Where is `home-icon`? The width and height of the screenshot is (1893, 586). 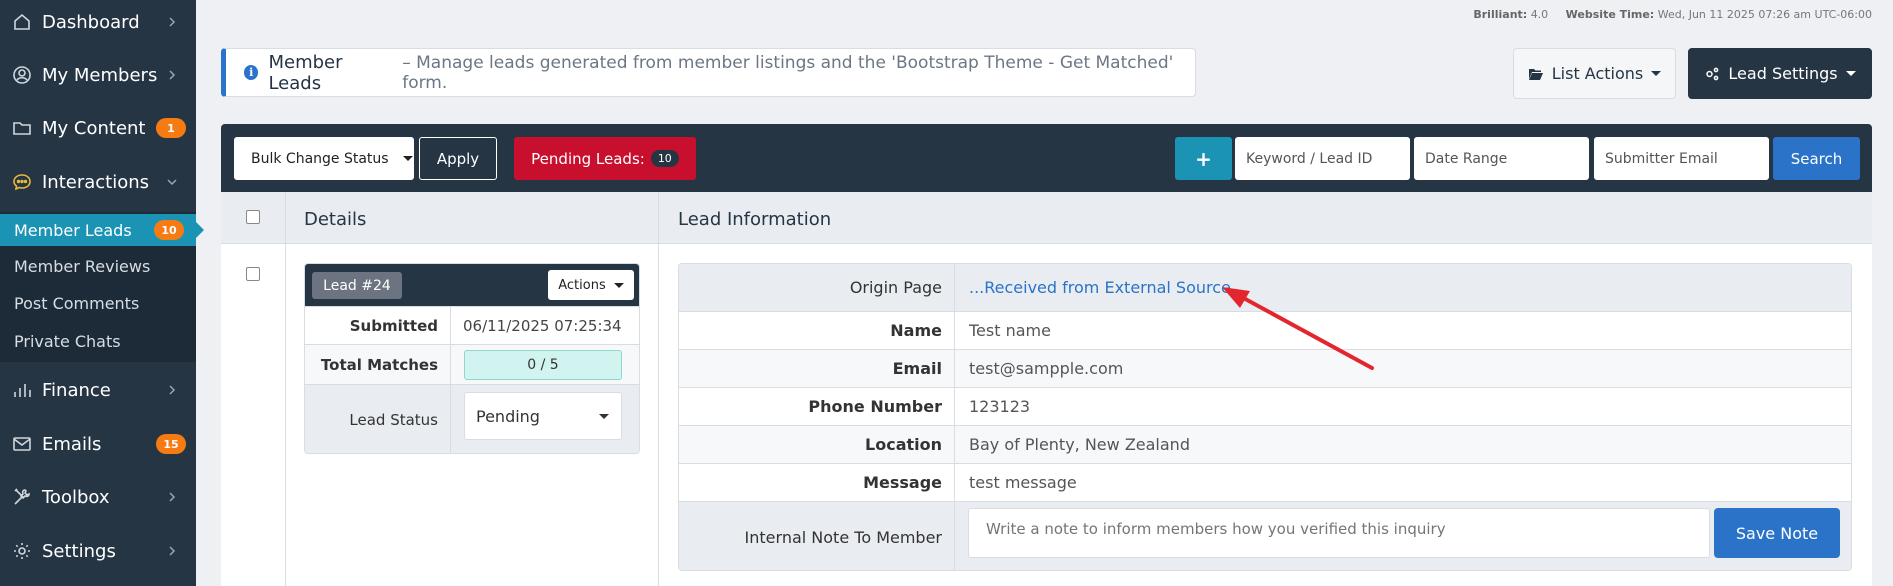
home-icon is located at coordinates (22, 22).